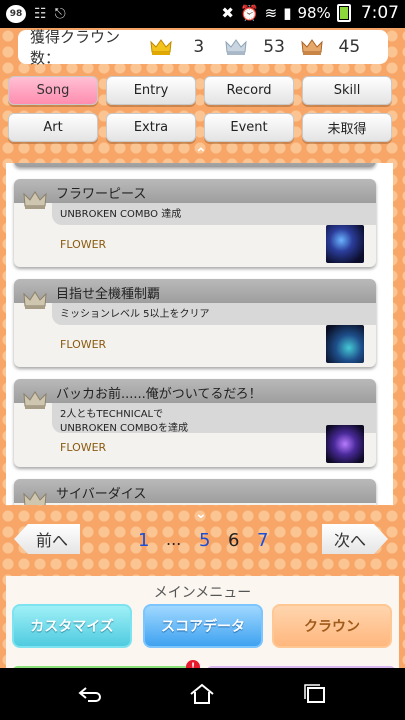 The height and width of the screenshot is (720, 405). Describe the element at coordinates (195, 492) in the screenshot. I see `list-item: サイバーダイス` at that location.